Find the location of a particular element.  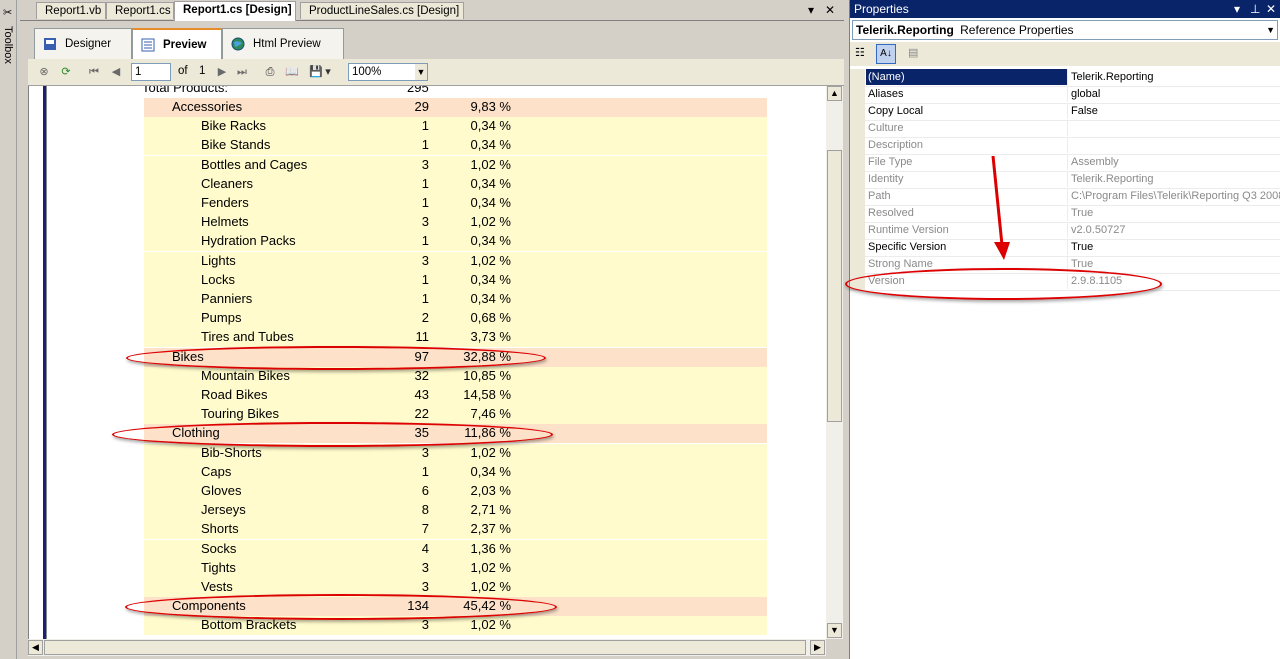

property-row: Resolved True is located at coordinates (1065, 214).